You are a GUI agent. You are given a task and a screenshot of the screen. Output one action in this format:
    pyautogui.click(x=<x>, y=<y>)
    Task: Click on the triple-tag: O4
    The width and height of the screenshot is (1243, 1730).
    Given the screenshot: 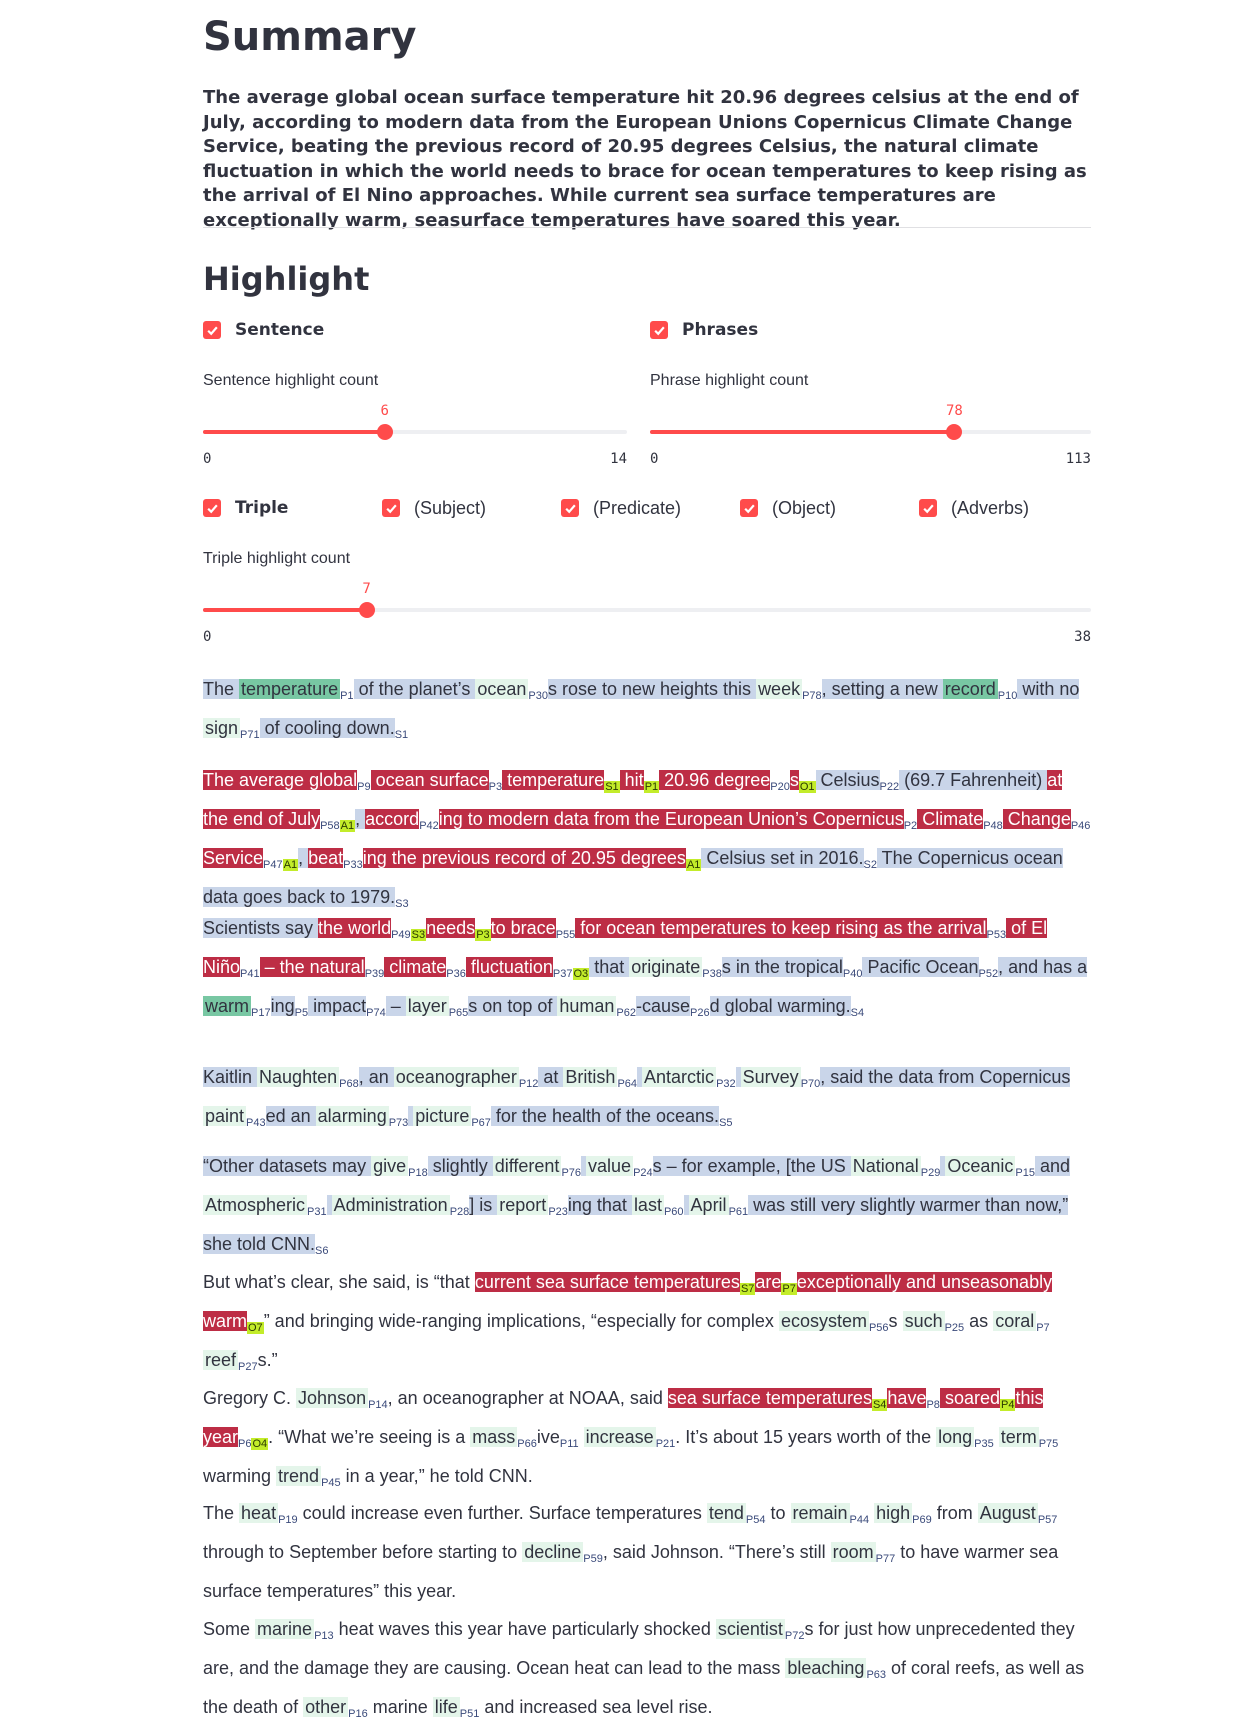 What is the action you would take?
    pyautogui.click(x=260, y=1444)
    